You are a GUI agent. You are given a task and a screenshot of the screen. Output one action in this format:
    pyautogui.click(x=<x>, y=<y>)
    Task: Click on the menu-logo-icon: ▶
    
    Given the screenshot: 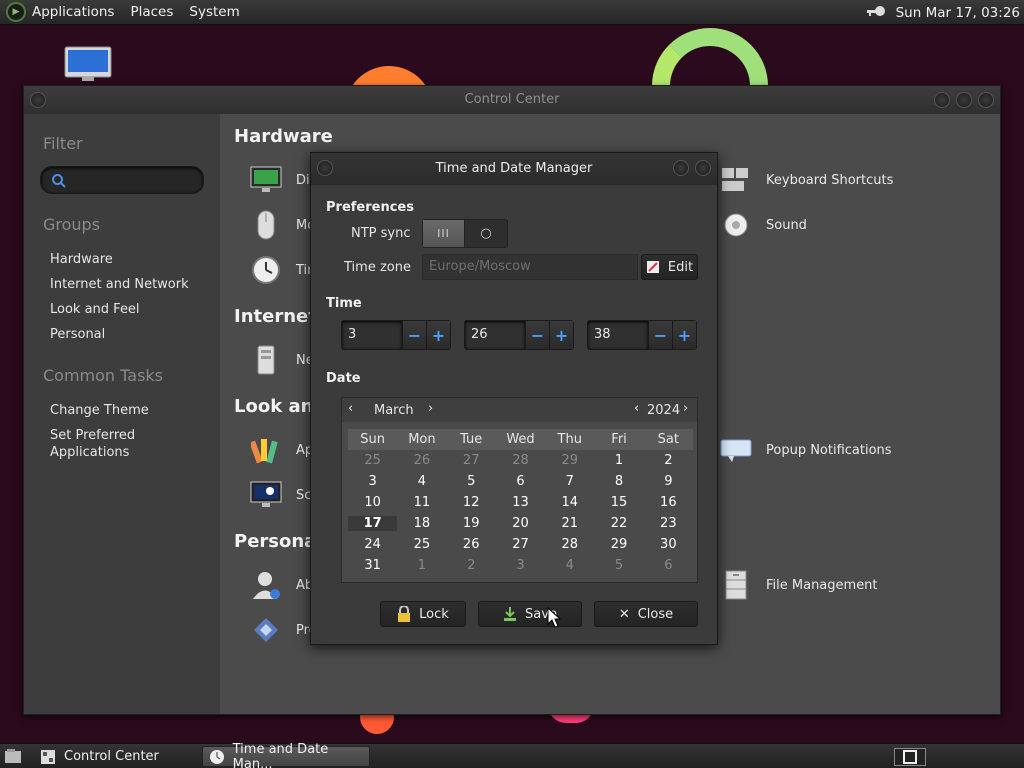 What is the action you would take?
    pyautogui.click(x=16, y=12)
    